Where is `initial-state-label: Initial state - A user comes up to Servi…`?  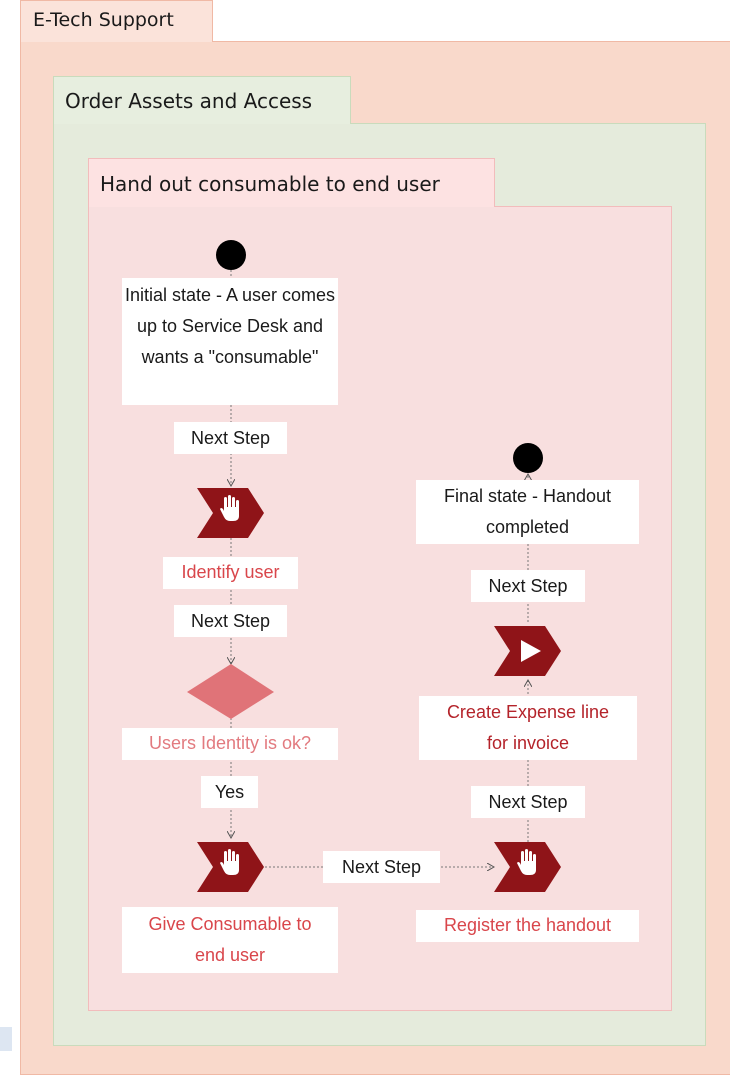
initial-state-label: Initial state - A user comes up to Servi… is located at coordinates (230, 341).